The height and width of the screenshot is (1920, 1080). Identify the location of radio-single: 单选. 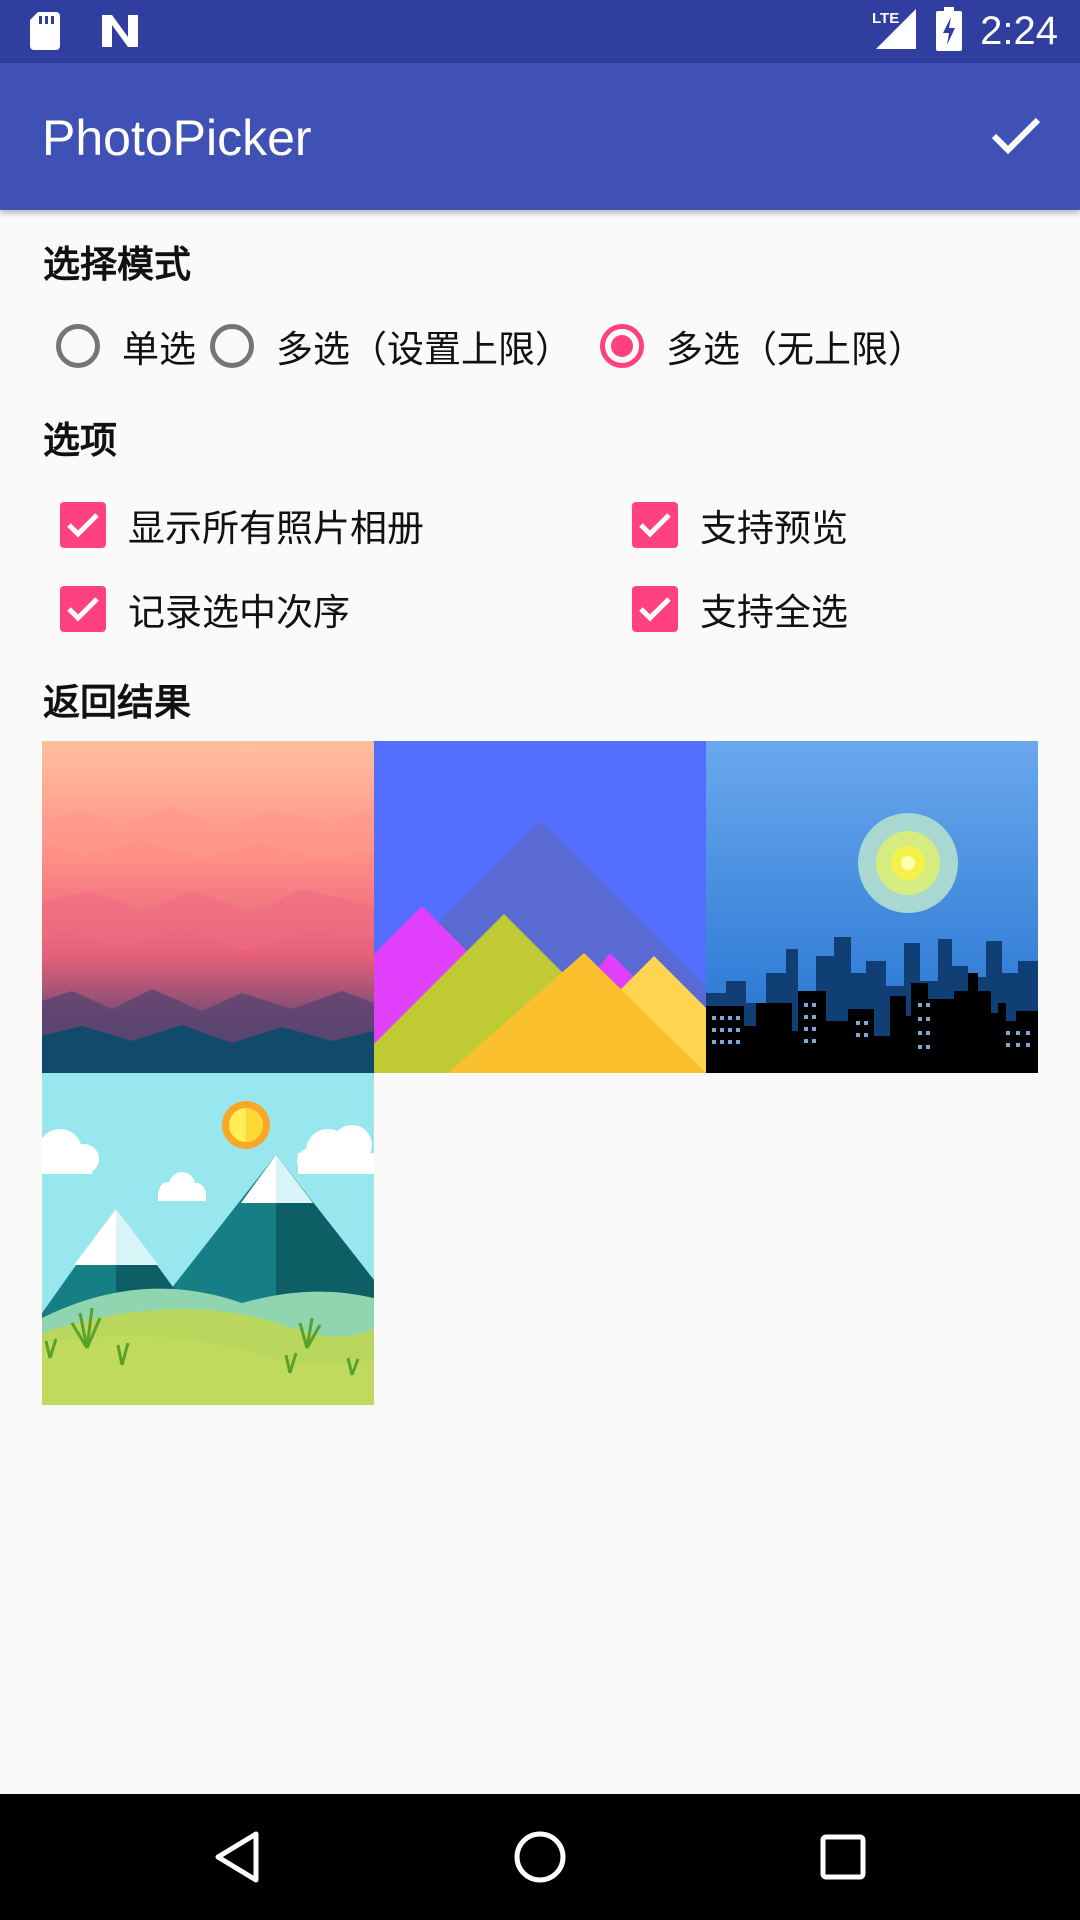
(126, 346).